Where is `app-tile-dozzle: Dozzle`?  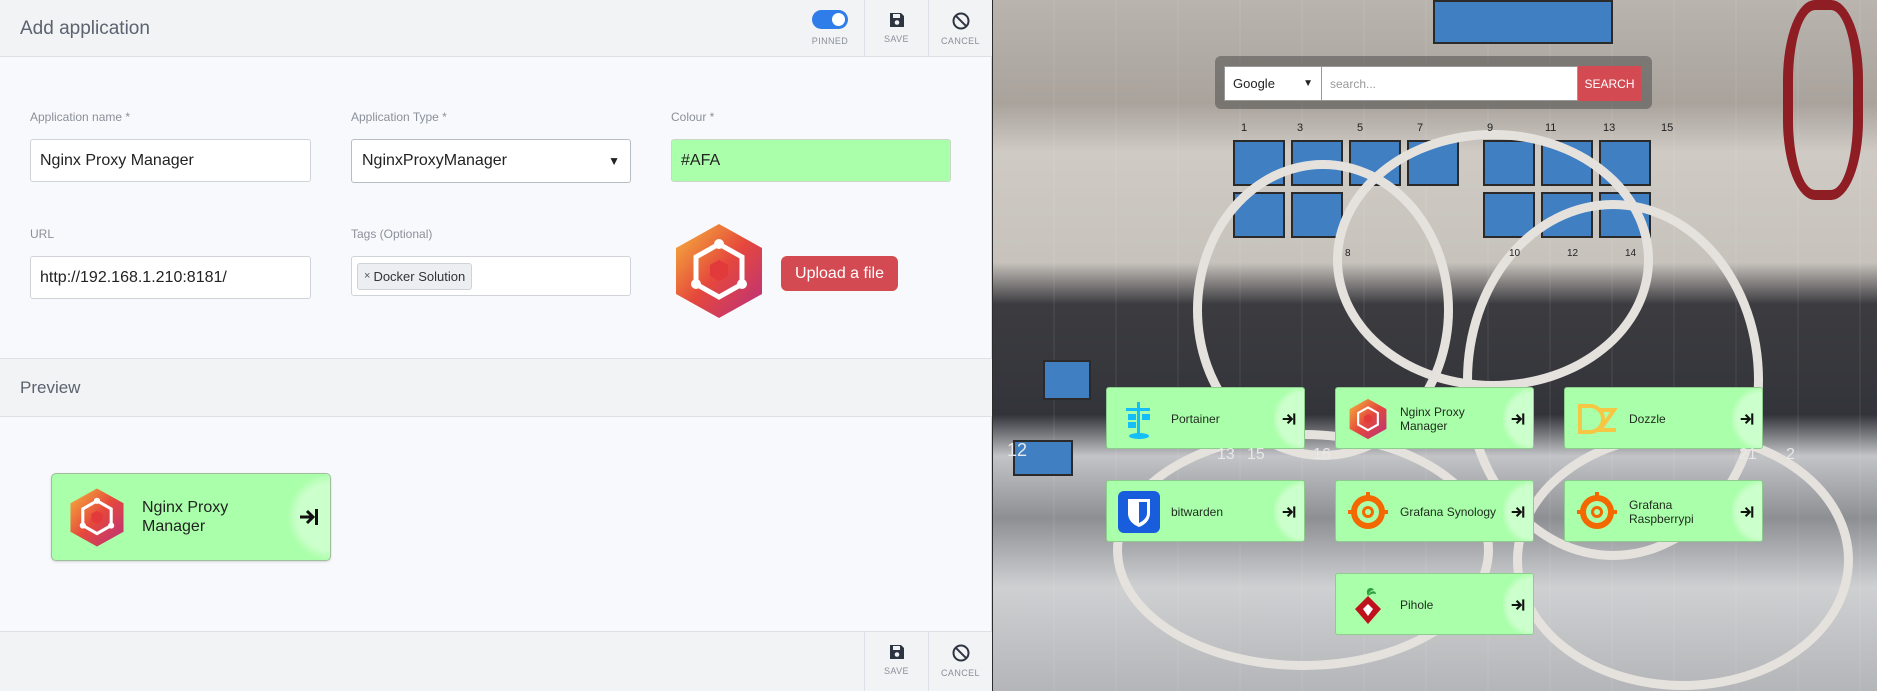
app-tile-dozzle: Dozzle is located at coordinates (1663, 418).